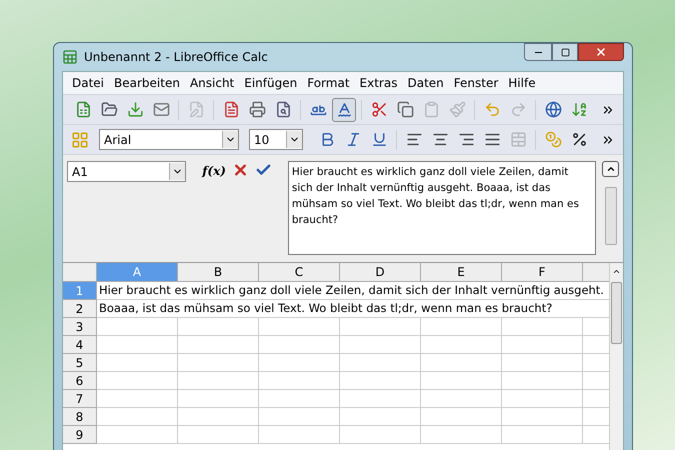 This screenshot has width=675, height=450. Describe the element at coordinates (218, 272) in the screenshot. I see `column-header: B` at that location.